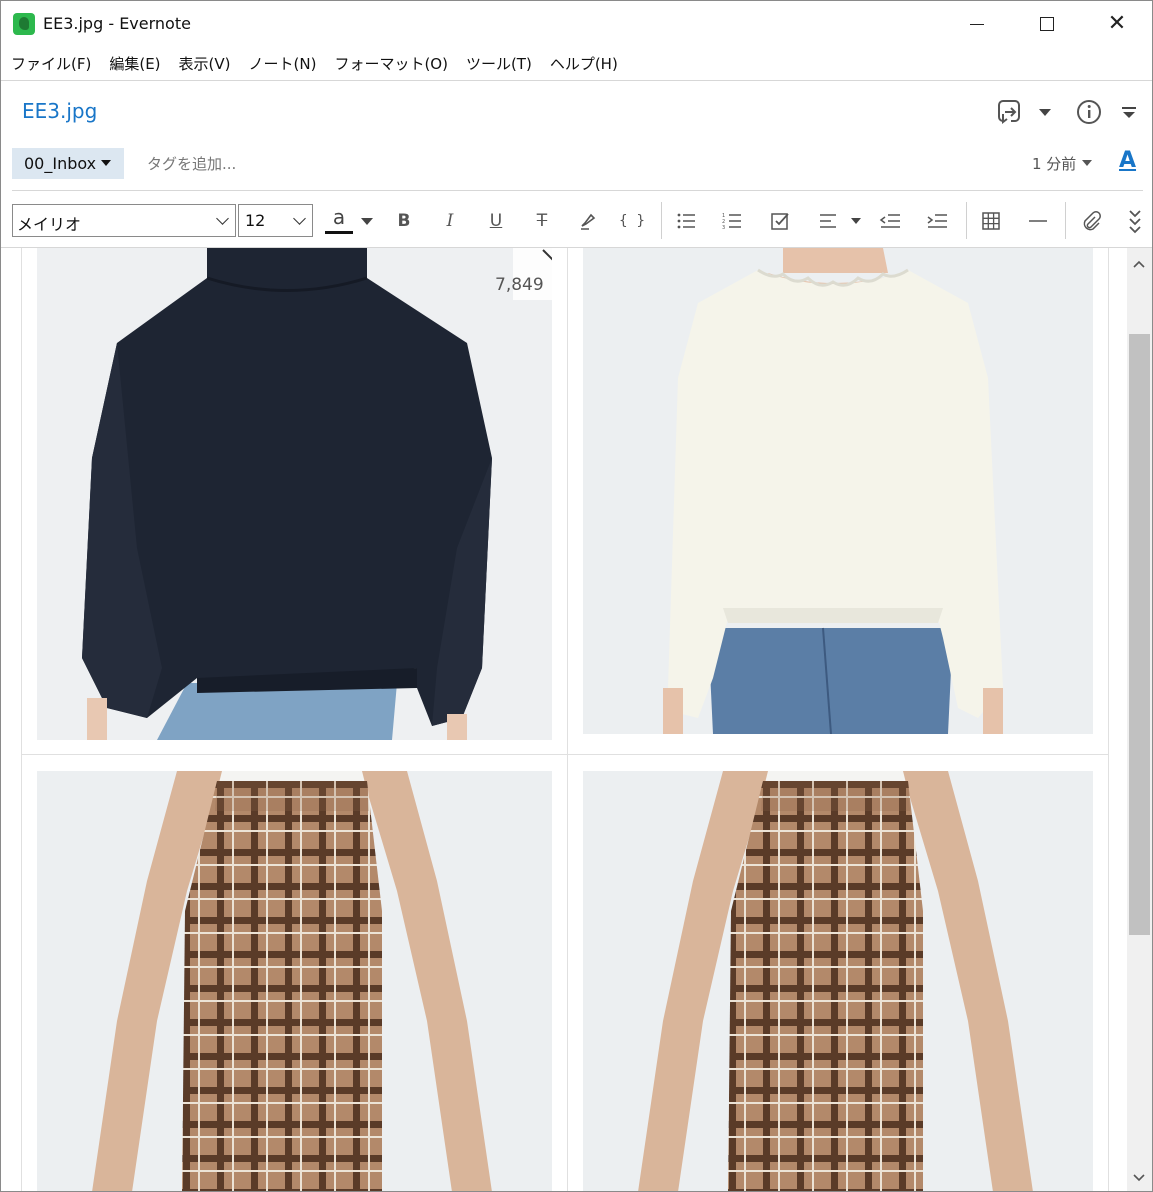 Image resolution: width=1153 pixels, height=1192 pixels. I want to click on text-color-button: a, so click(339, 221).